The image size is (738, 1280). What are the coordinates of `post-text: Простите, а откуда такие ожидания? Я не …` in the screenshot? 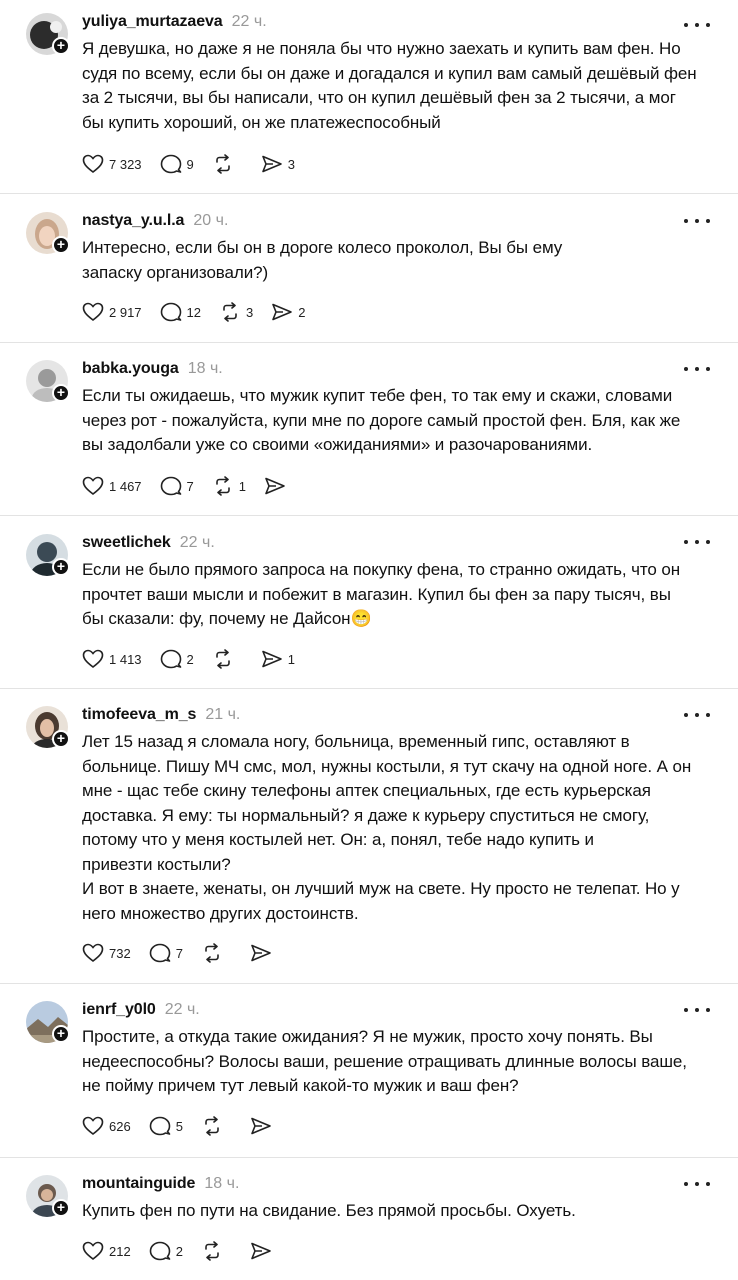 It's located at (384, 1061).